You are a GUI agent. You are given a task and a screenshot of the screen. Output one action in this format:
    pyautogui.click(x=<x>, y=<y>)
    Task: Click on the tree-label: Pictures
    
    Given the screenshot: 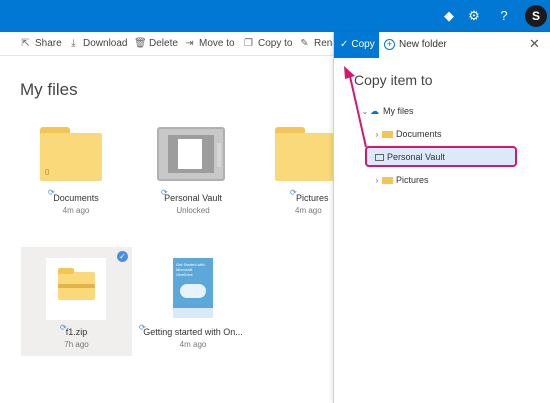 What is the action you would take?
    pyautogui.click(x=412, y=180)
    